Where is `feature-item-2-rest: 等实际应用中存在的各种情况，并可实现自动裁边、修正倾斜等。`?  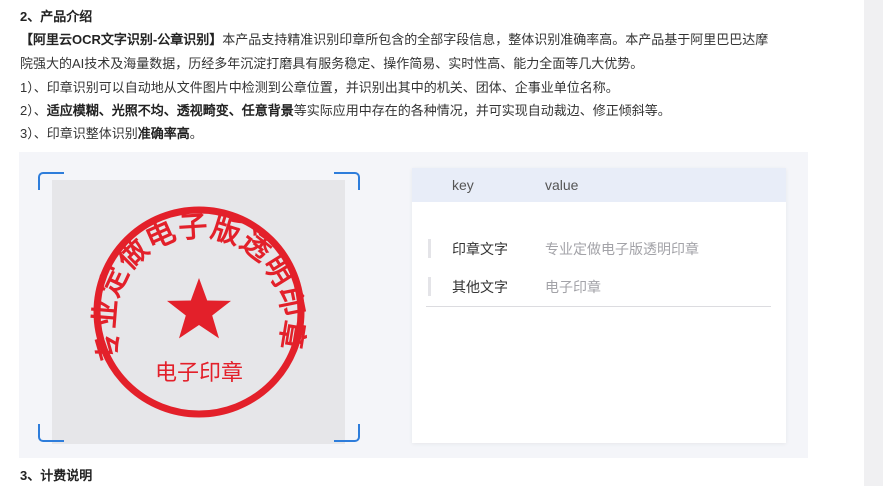
feature-item-2-rest: 等实际应用中存在的各种情况，并可实现自动裁边、修正倾斜等。 is located at coordinates (482, 110).